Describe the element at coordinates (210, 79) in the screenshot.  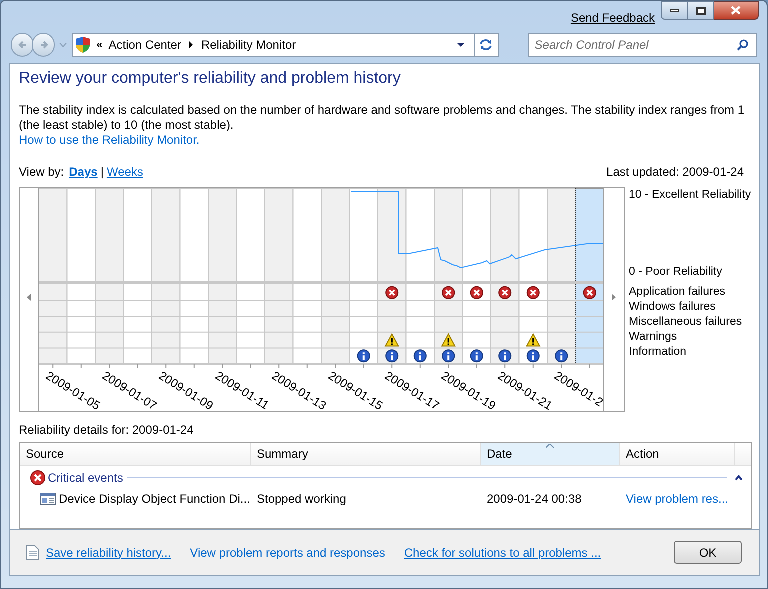
I see `page-heading: Review your computer's reliability and problem history` at that location.